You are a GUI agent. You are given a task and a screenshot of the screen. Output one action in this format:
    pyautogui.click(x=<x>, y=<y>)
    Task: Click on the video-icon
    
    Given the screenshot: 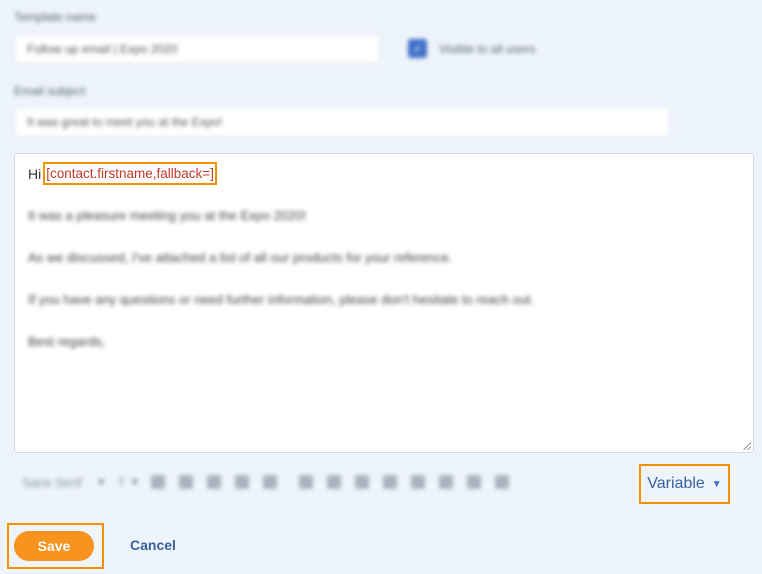 What is the action you would take?
    pyautogui.click(x=418, y=482)
    